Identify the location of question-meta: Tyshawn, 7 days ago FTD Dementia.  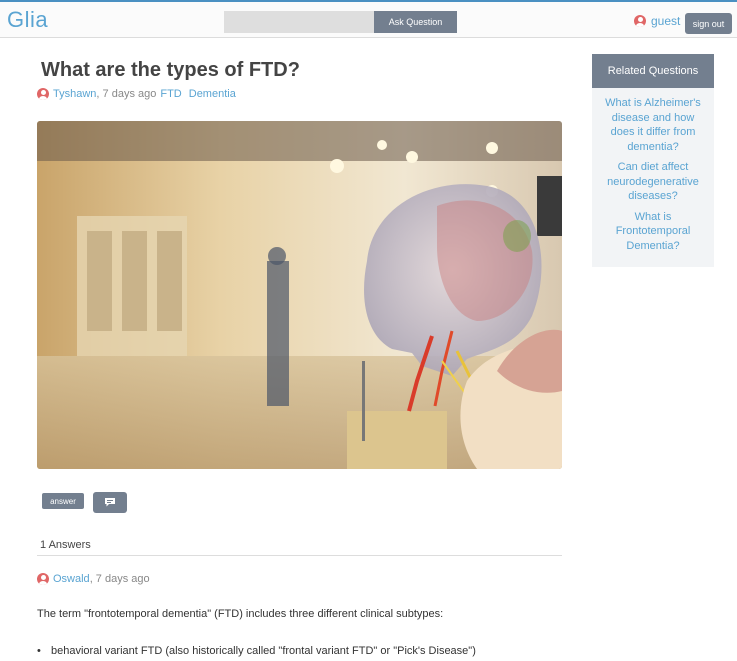
(136, 94).